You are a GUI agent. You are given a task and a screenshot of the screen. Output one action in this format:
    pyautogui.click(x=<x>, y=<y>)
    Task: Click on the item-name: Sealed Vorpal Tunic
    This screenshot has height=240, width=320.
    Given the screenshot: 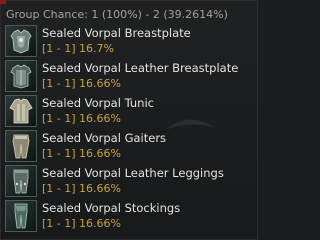 What is the action you would take?
    pyautogui.click(x=98, y=103)
    